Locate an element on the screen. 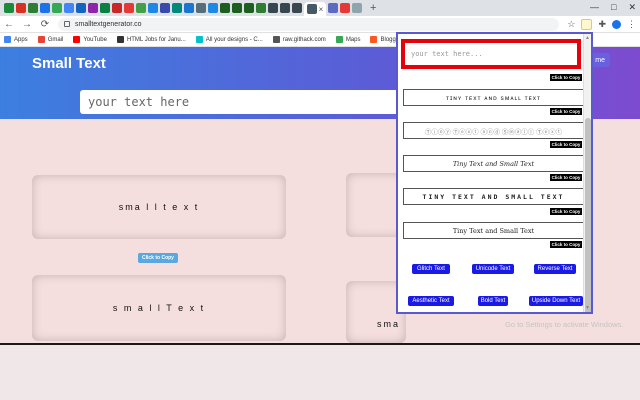 This screenshot has height=400, width=640. unicode-text-button: Unicode Text is located at coordinates (493, 269).